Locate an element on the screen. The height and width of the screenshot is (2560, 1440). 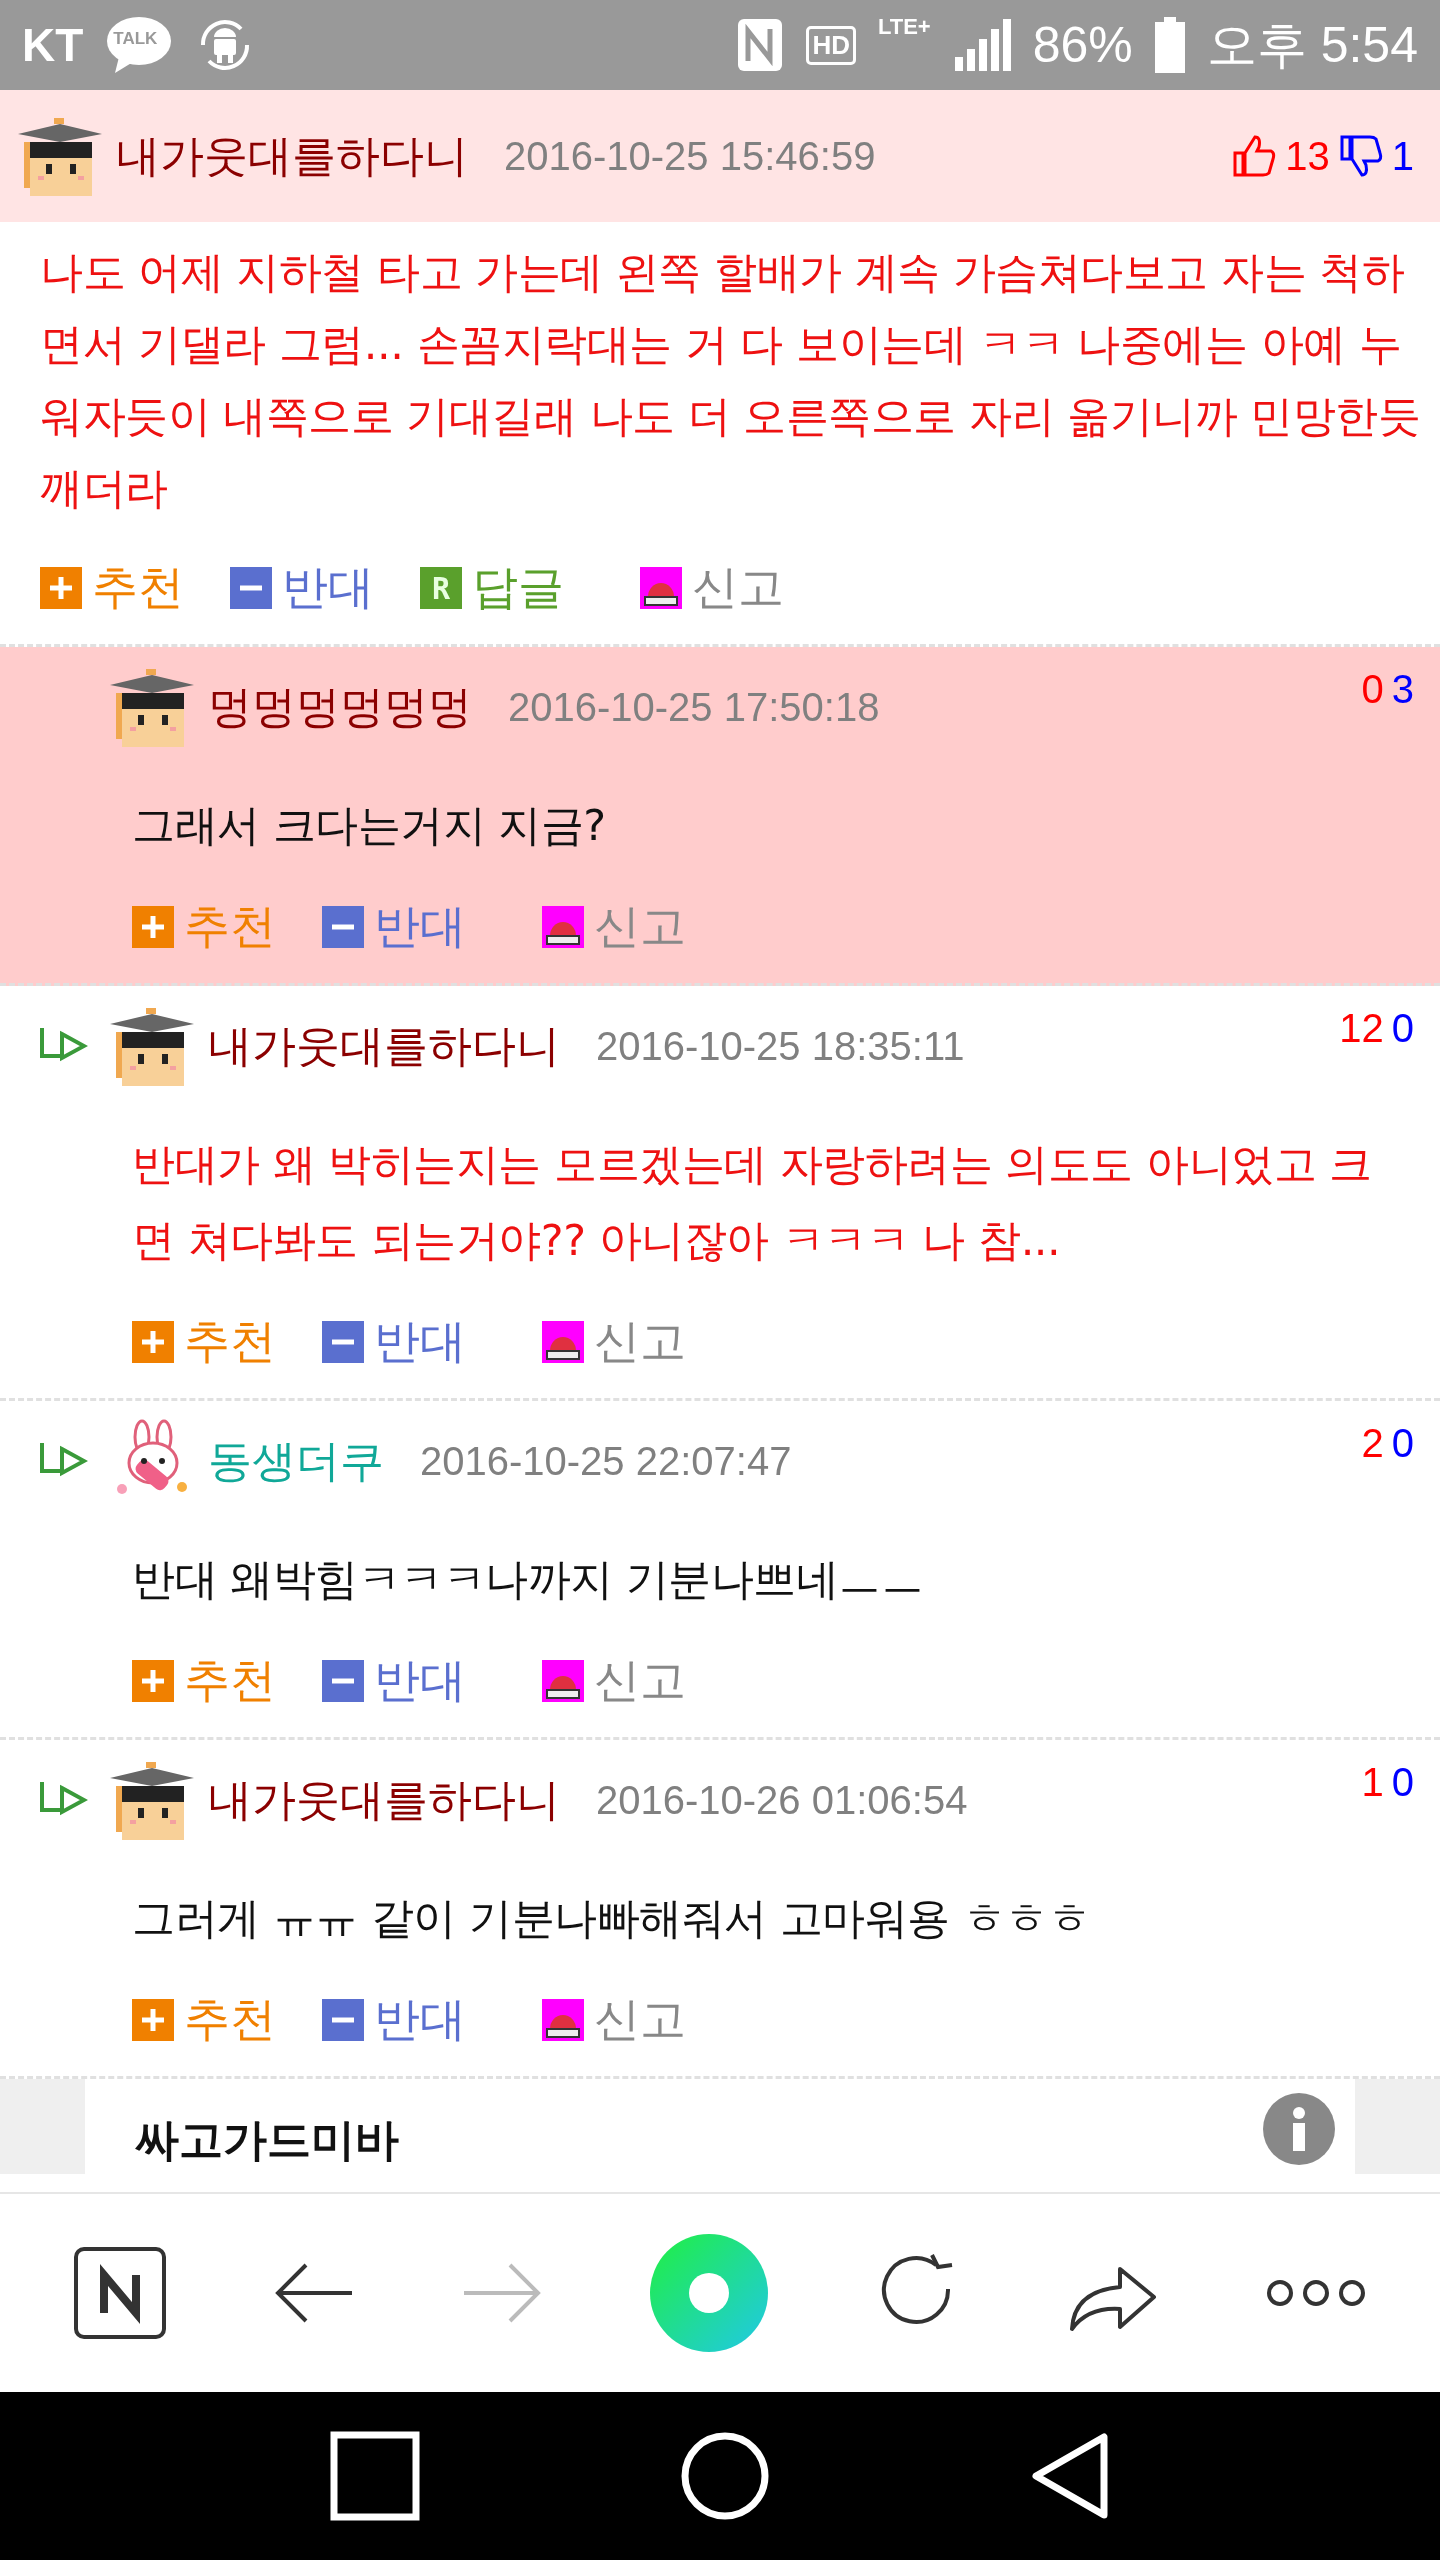
username: 멍멍멍멍멍멍 is located at coordinates (340, 707).